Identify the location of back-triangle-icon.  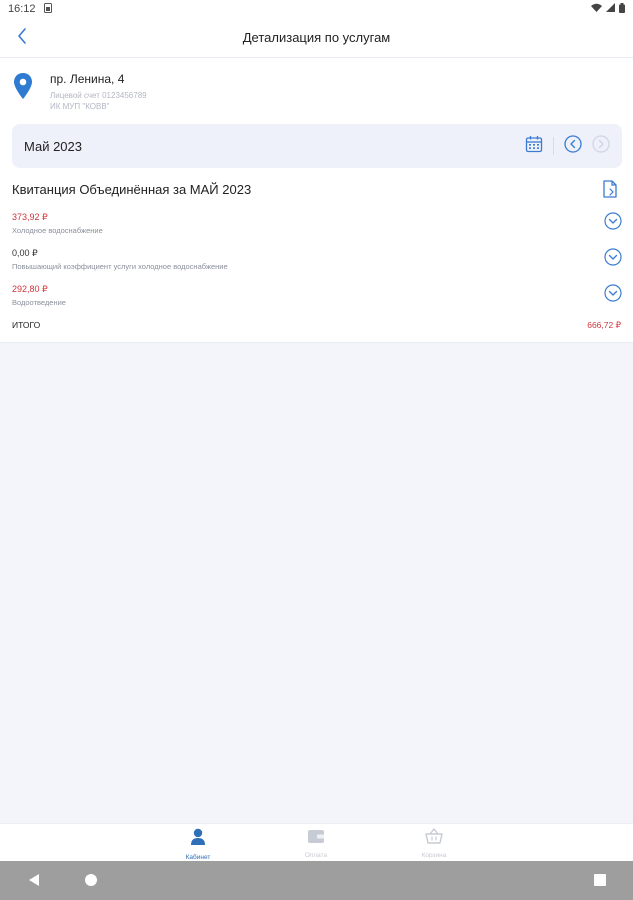
(34, 882).